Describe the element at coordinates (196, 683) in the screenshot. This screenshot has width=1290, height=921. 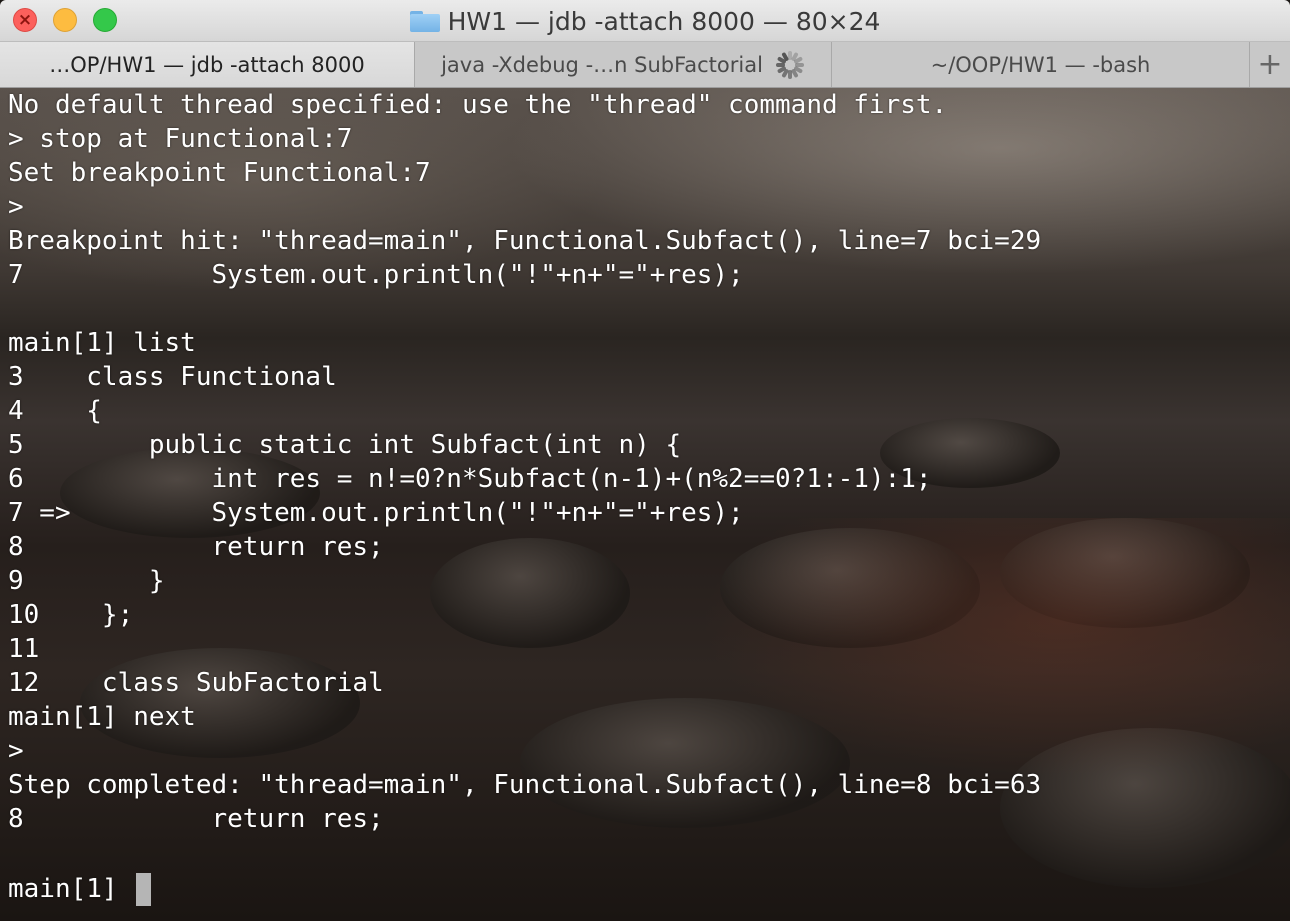
I see `terminal-line: 12 class SubFactorial` at that location.